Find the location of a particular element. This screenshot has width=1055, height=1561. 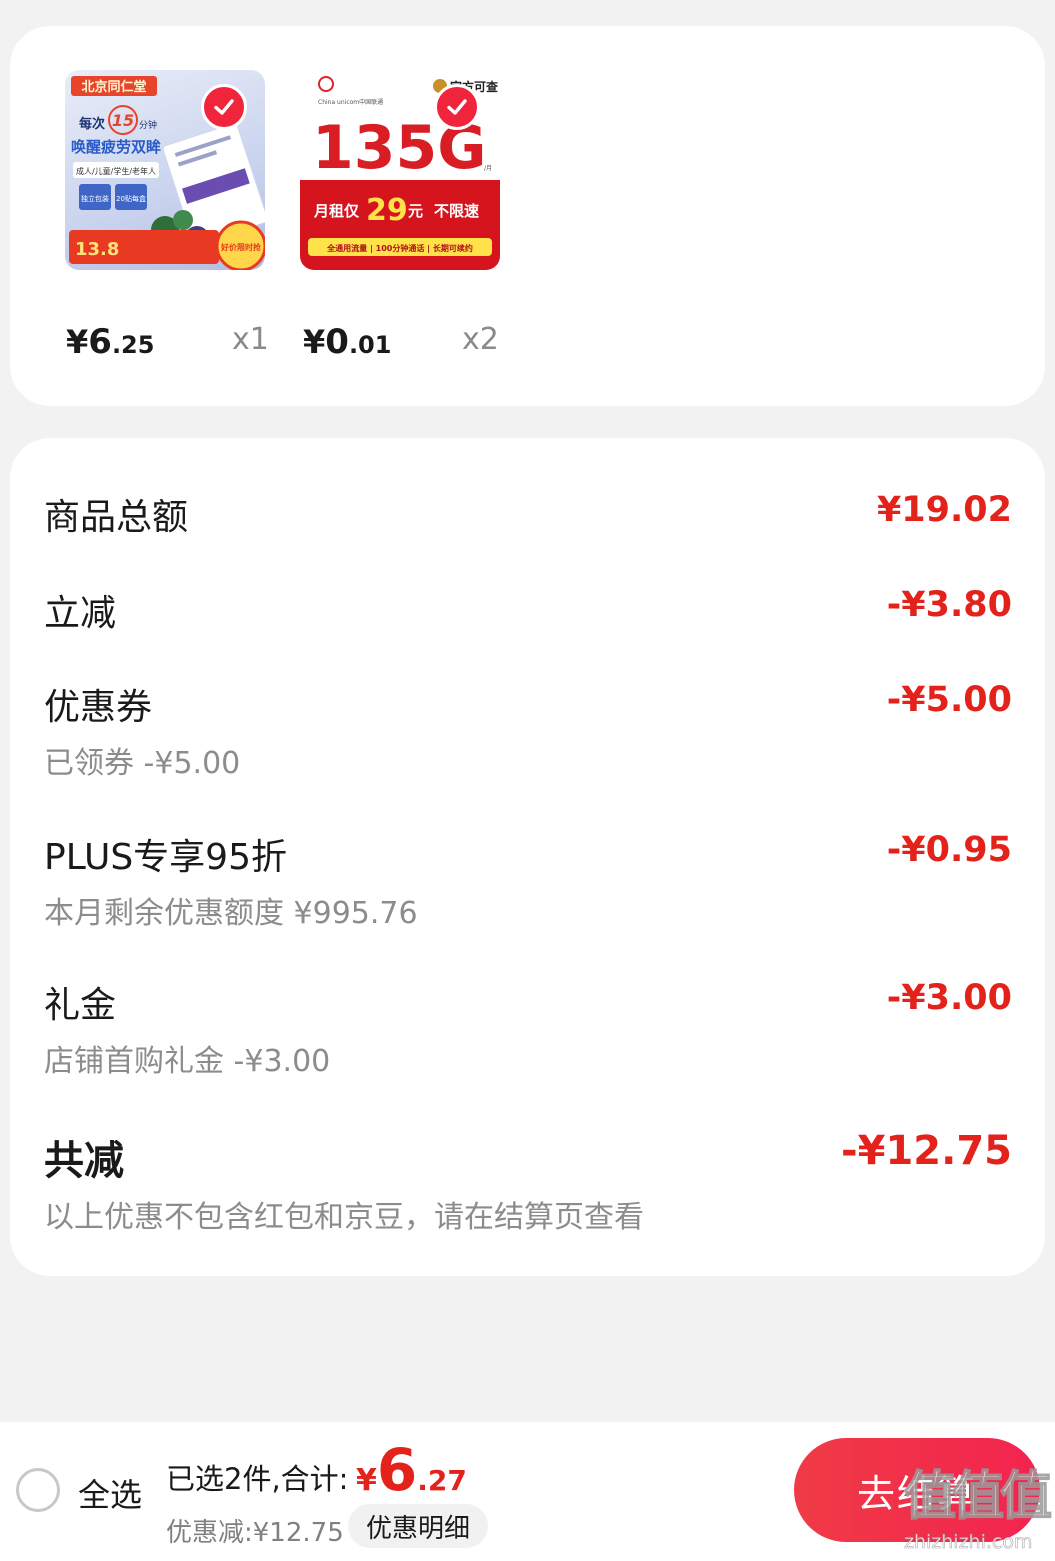

per-month-text: /月 is located at coordinates (488, 168).